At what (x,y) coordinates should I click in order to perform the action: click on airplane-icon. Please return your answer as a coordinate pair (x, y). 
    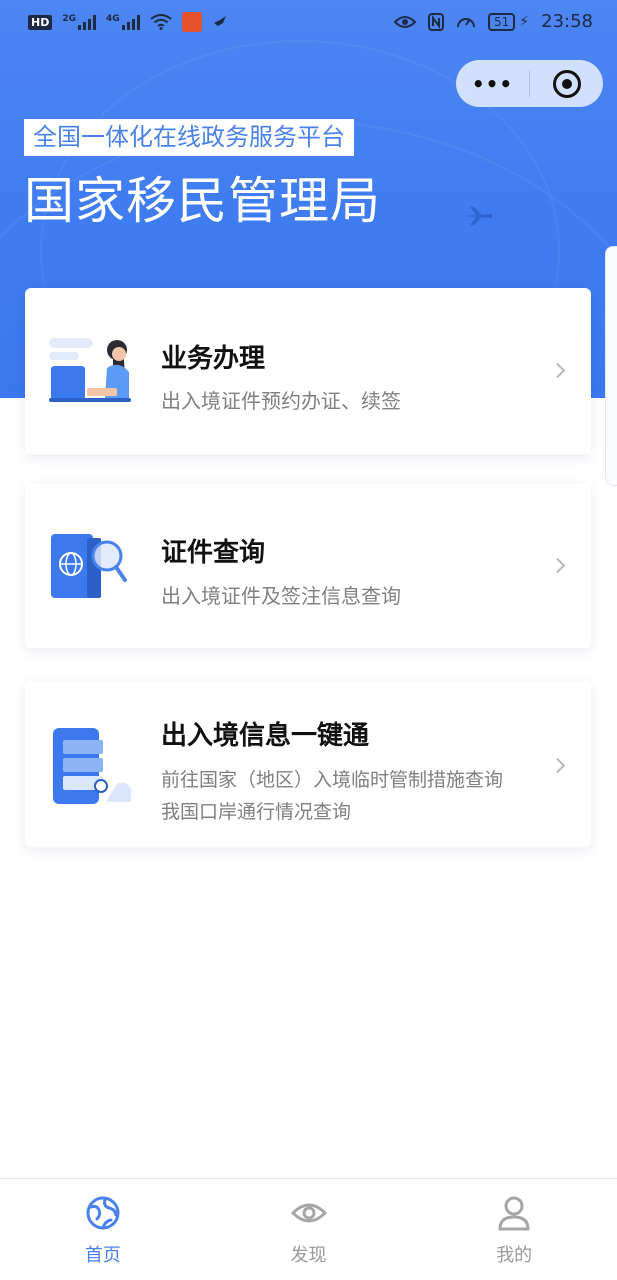
    Looking at the image, I should click on (478, 216).